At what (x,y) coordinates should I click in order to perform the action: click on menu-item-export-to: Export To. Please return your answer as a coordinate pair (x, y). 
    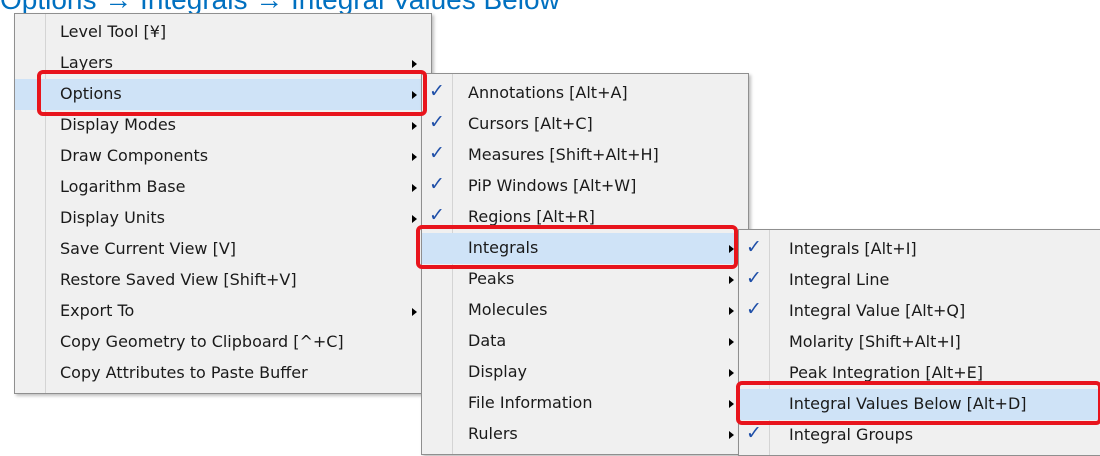
    Looking at the image, I should click on (223, 311).